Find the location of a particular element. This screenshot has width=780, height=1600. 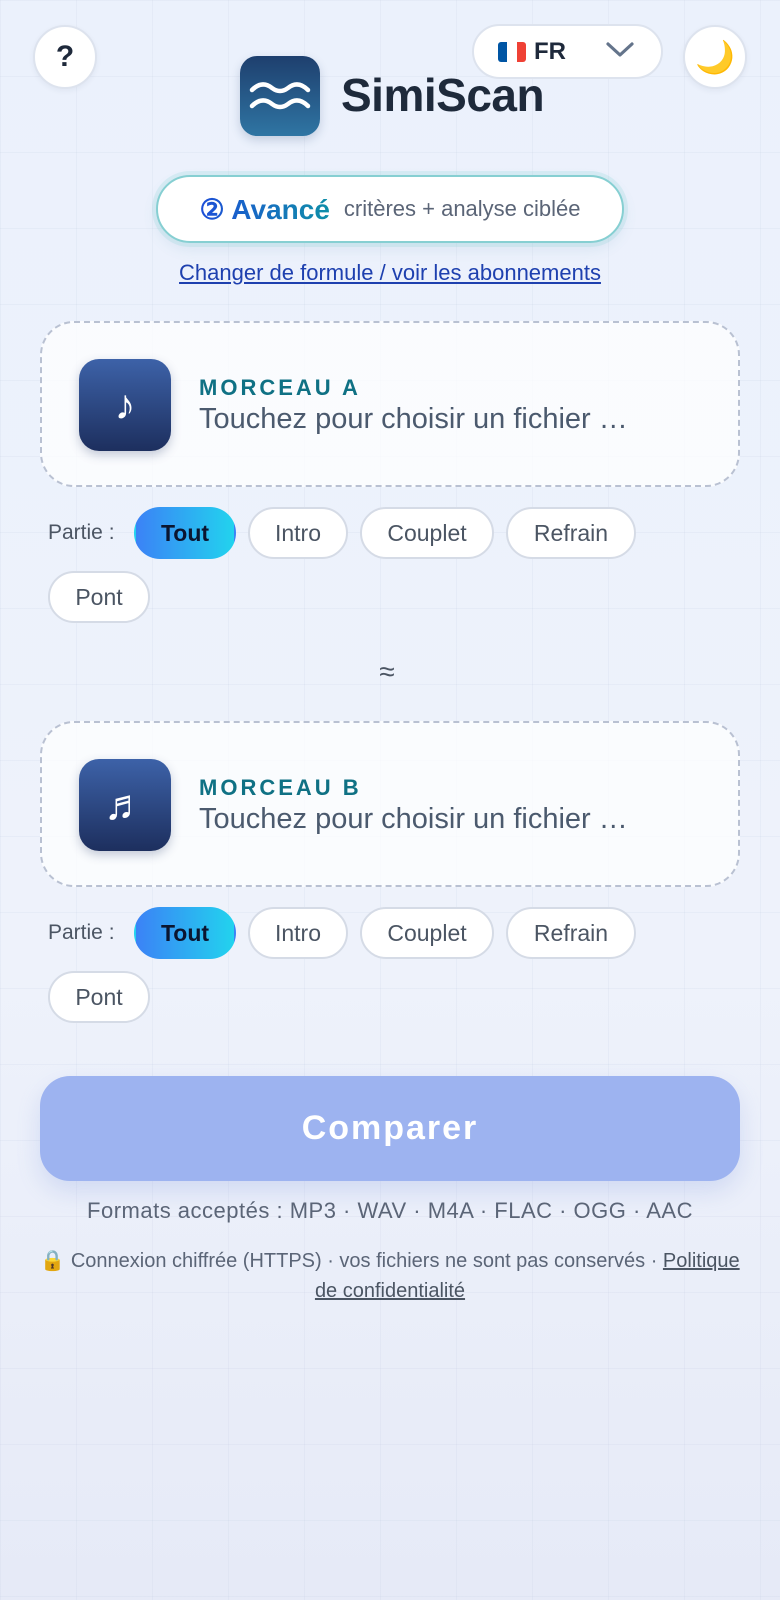

chevron-down-icon is located at coordinates (620, 49).